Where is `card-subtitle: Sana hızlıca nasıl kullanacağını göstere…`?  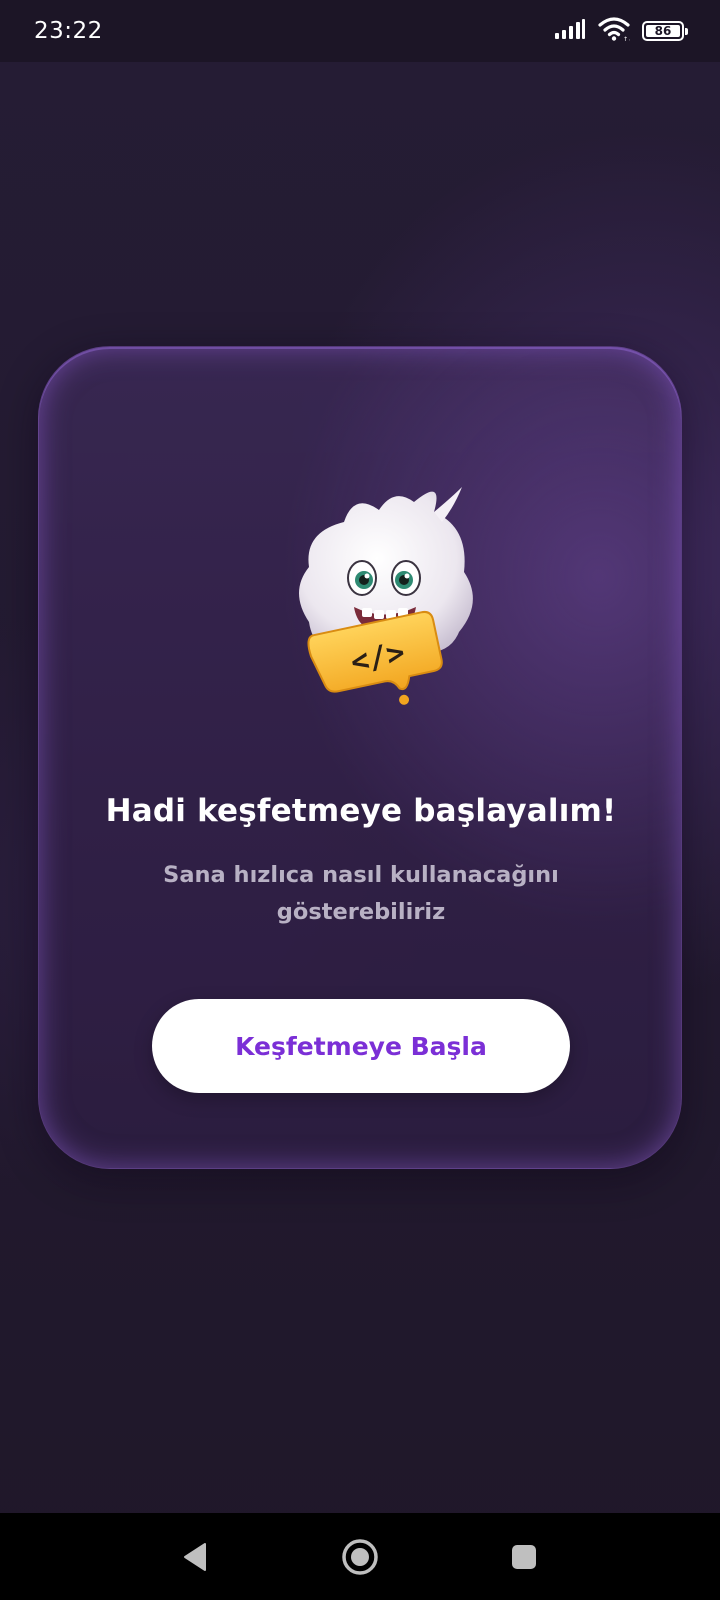
card-subtitle: Sana hızlıca nasıl kullanacağını göstere… is located at coordinates (361, 893).